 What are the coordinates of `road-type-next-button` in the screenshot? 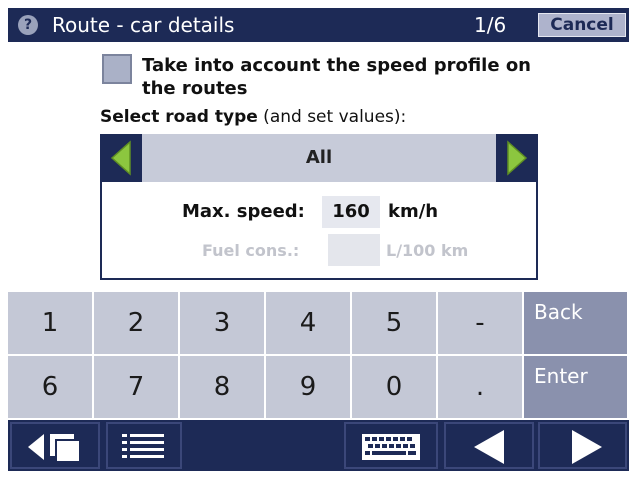 It's located at (517, 158).